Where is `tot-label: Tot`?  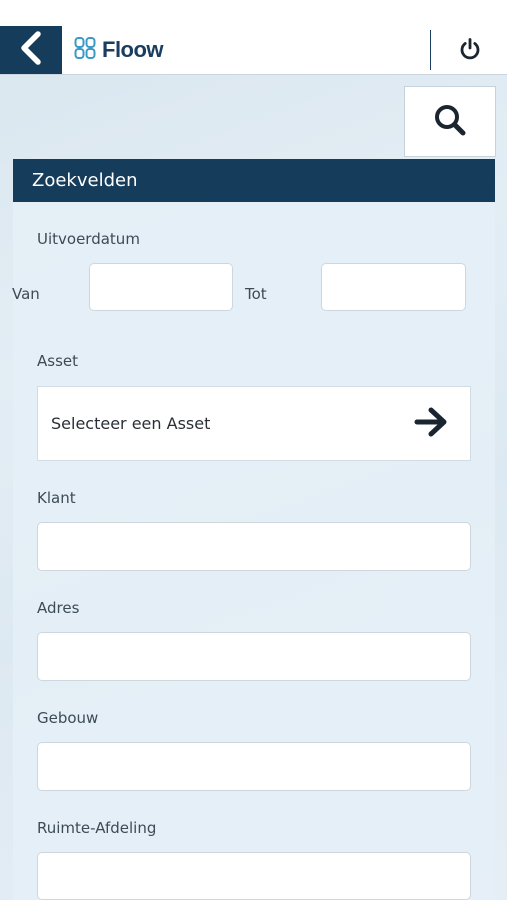
tot-label: Tot is located at coordinates (256, 294).